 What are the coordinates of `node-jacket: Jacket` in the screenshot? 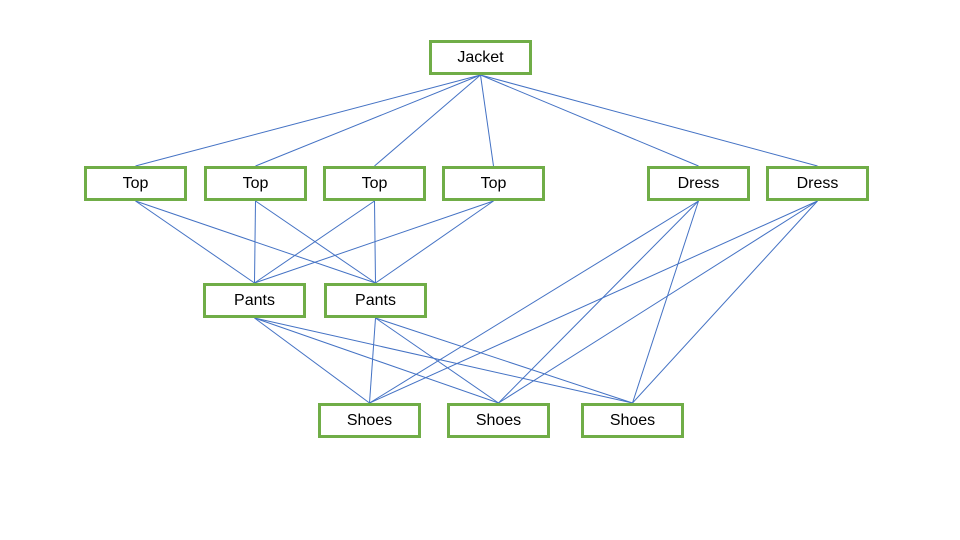 It's located at (480, 57).